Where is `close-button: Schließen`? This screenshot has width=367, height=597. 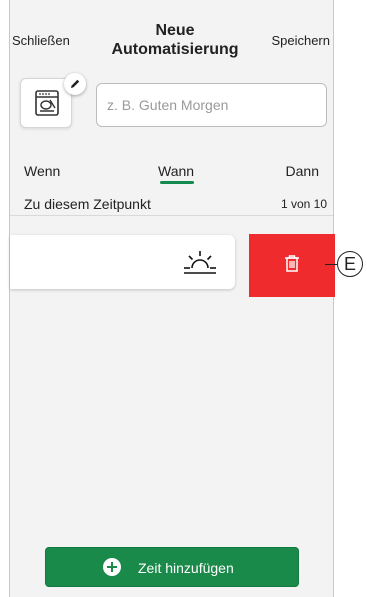
close-button: Schließen is located at coordinates (41, 40).